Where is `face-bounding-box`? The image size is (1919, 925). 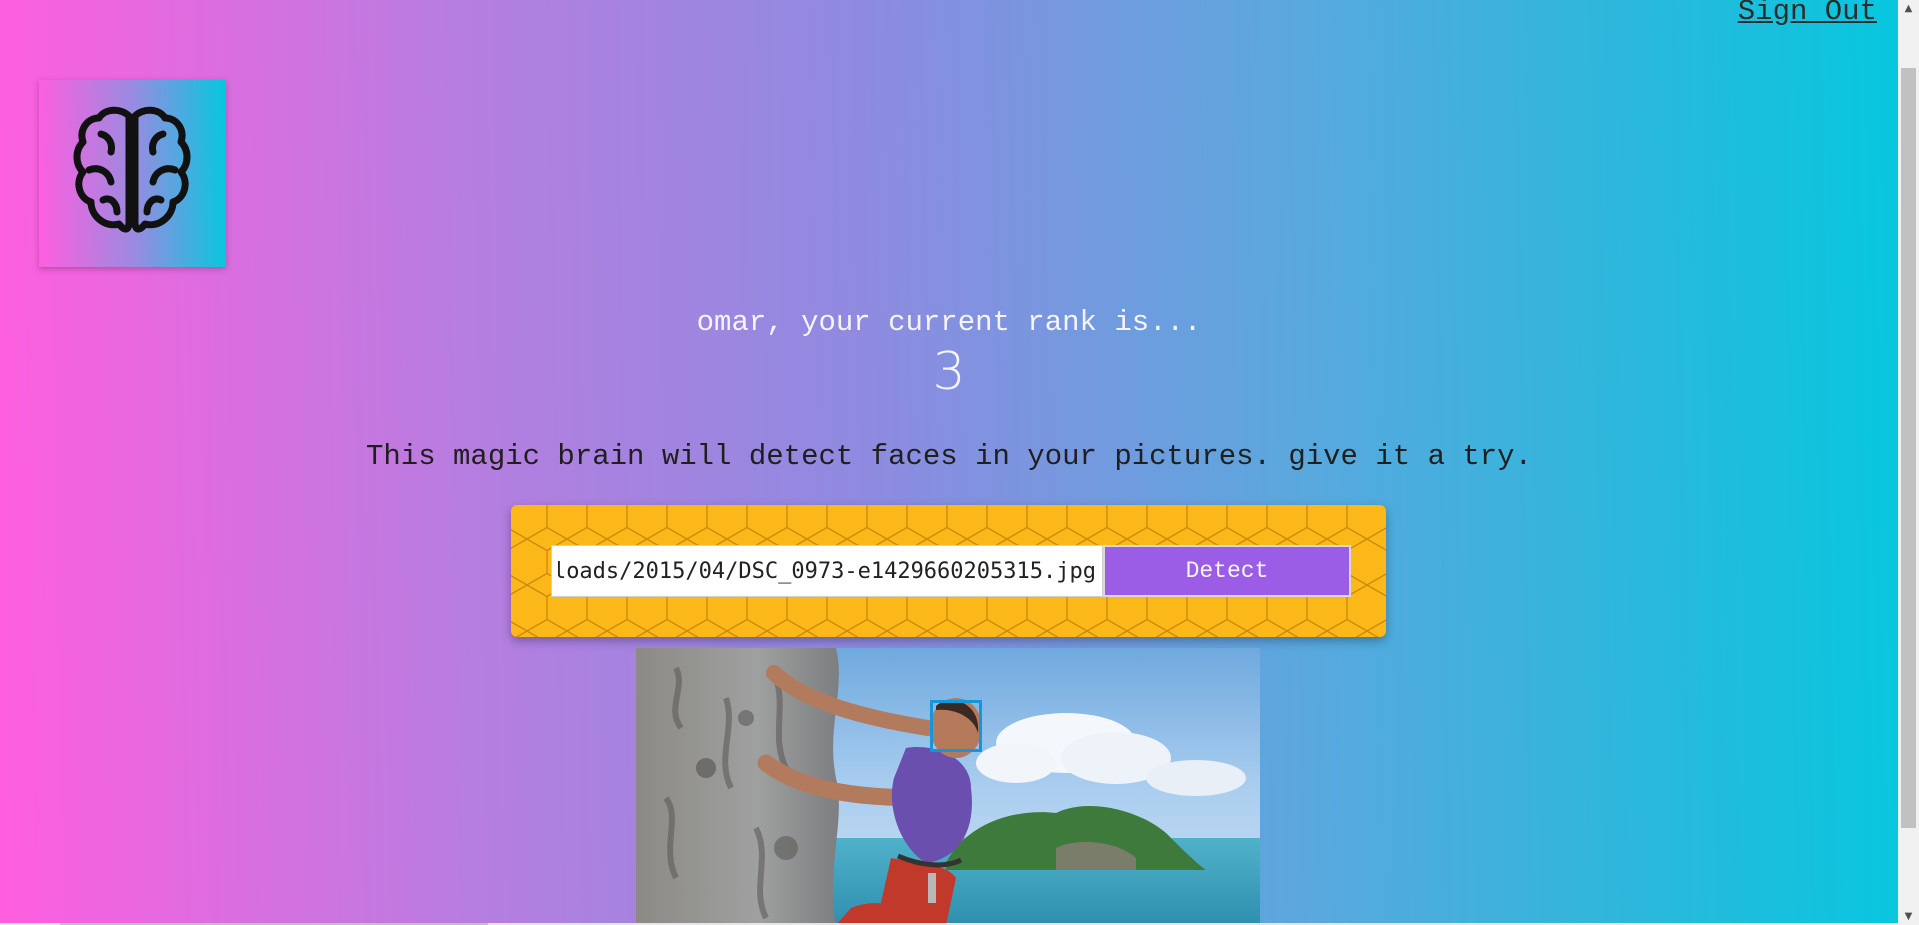
face-bounding-box is located at coordinates (956, 726).